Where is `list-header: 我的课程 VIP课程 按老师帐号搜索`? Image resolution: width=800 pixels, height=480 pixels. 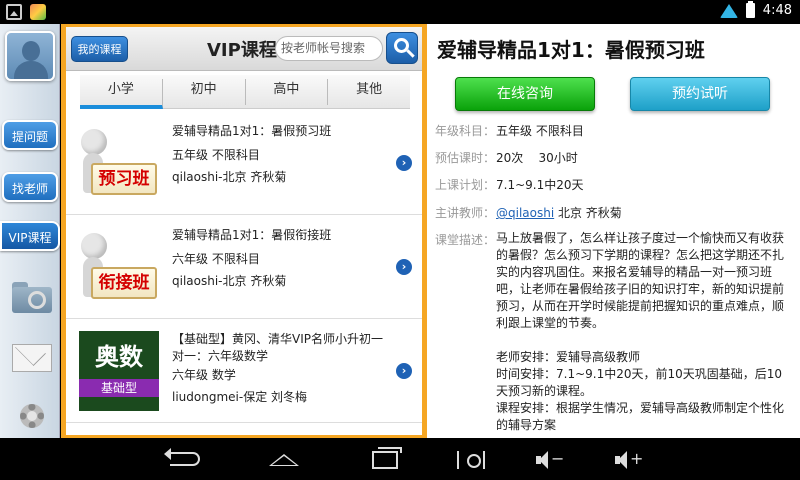
list-header: 我的课程 VIP课程 按老师帐号搜索 is located at coordinates (244, 49).